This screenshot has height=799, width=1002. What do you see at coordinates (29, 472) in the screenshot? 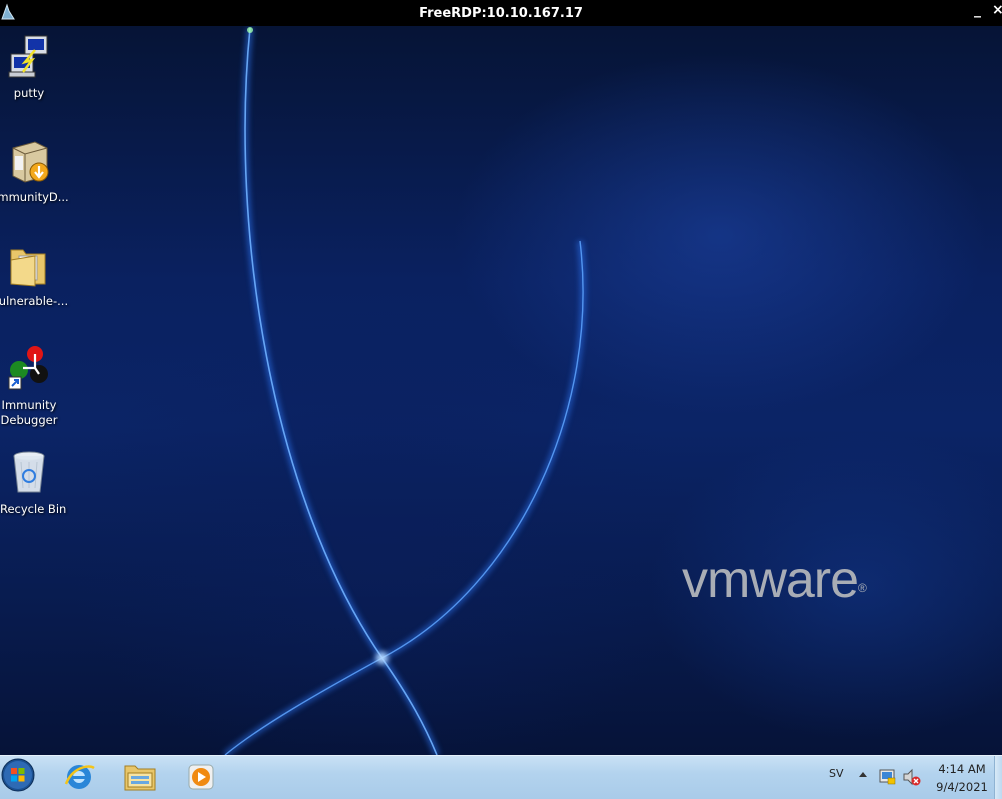
I see `recycle-bin-icon` at bounding box center [29, 472].